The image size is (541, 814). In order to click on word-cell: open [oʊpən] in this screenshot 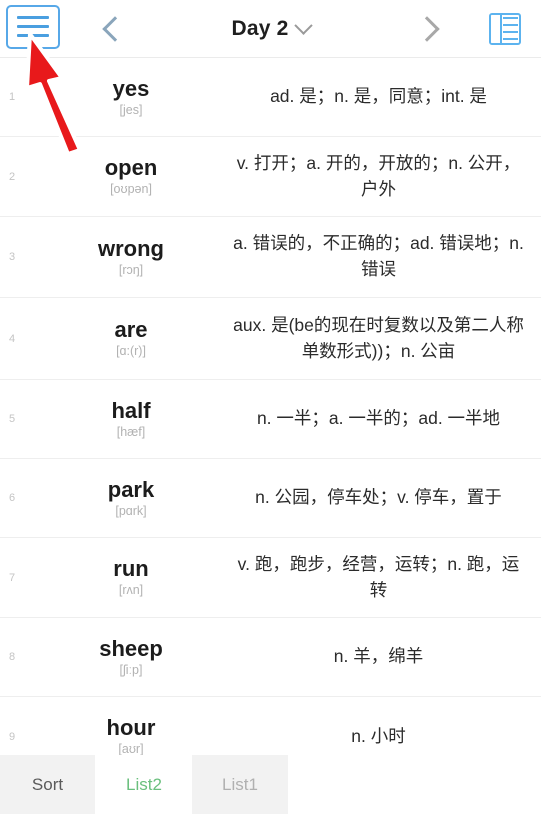, I will do `click(131, 176)`.